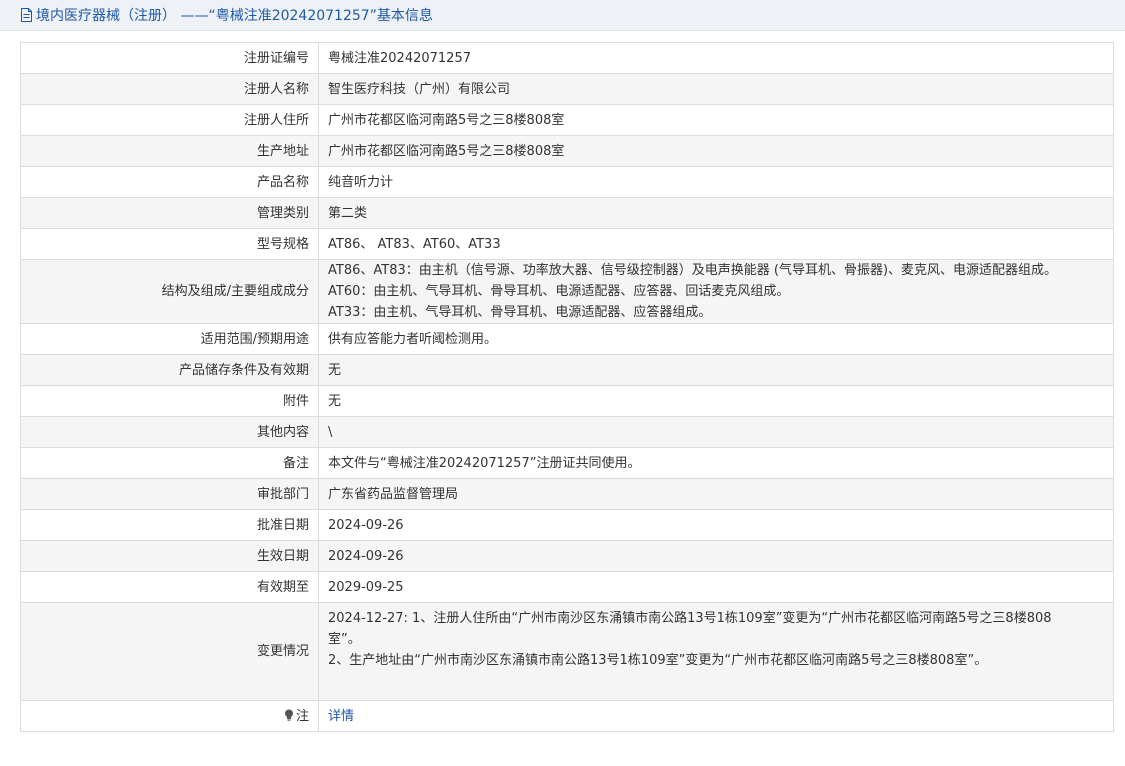  What do you see at coordinates (169, 716) in the screenshot?
I see `note-label-cell: 注` at bounding box center [169, 716].